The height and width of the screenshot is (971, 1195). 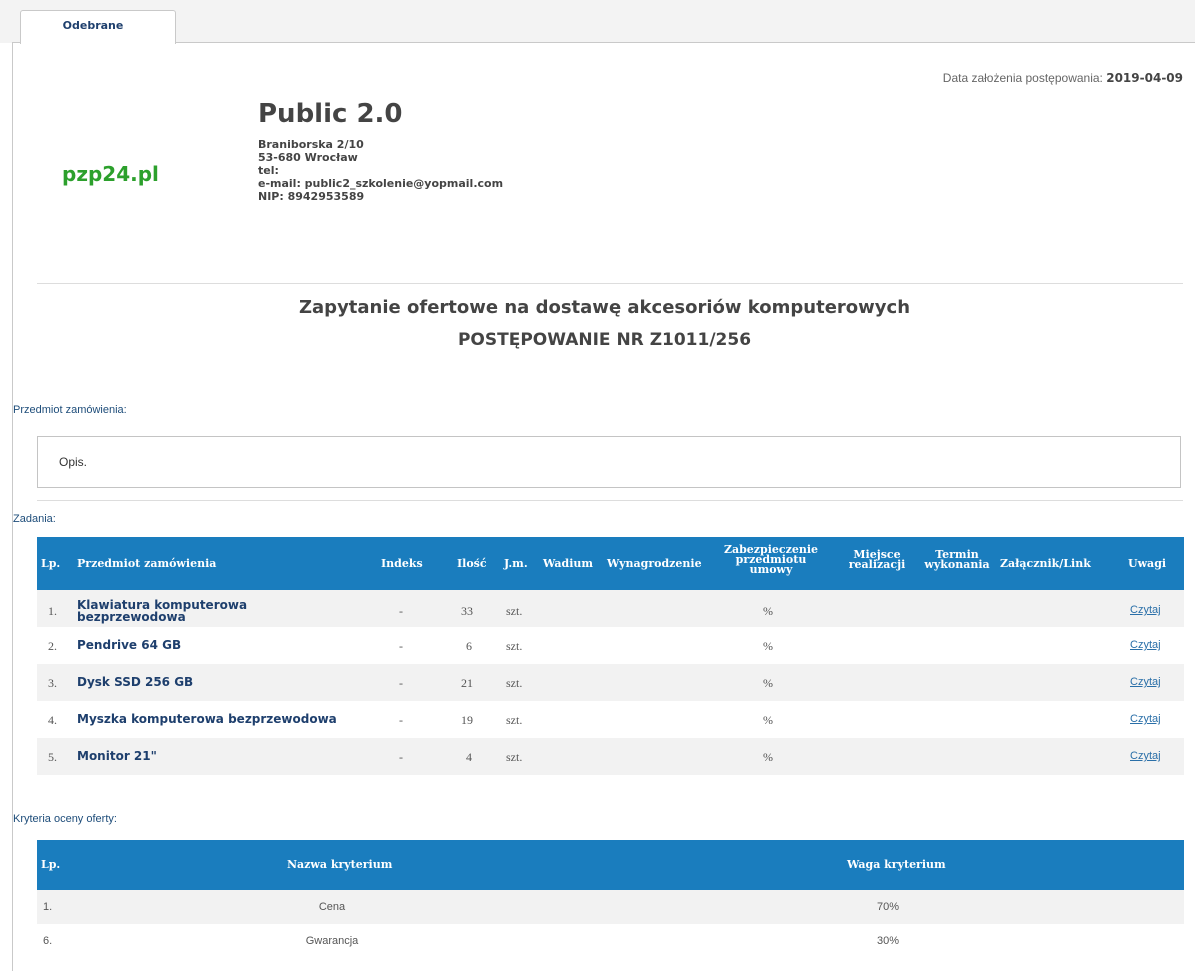 What do you see at coordinates (308, 157) in the screenshot?
I see `organization-city: 53-680 Wrocław` at bounding box center [308, 157].